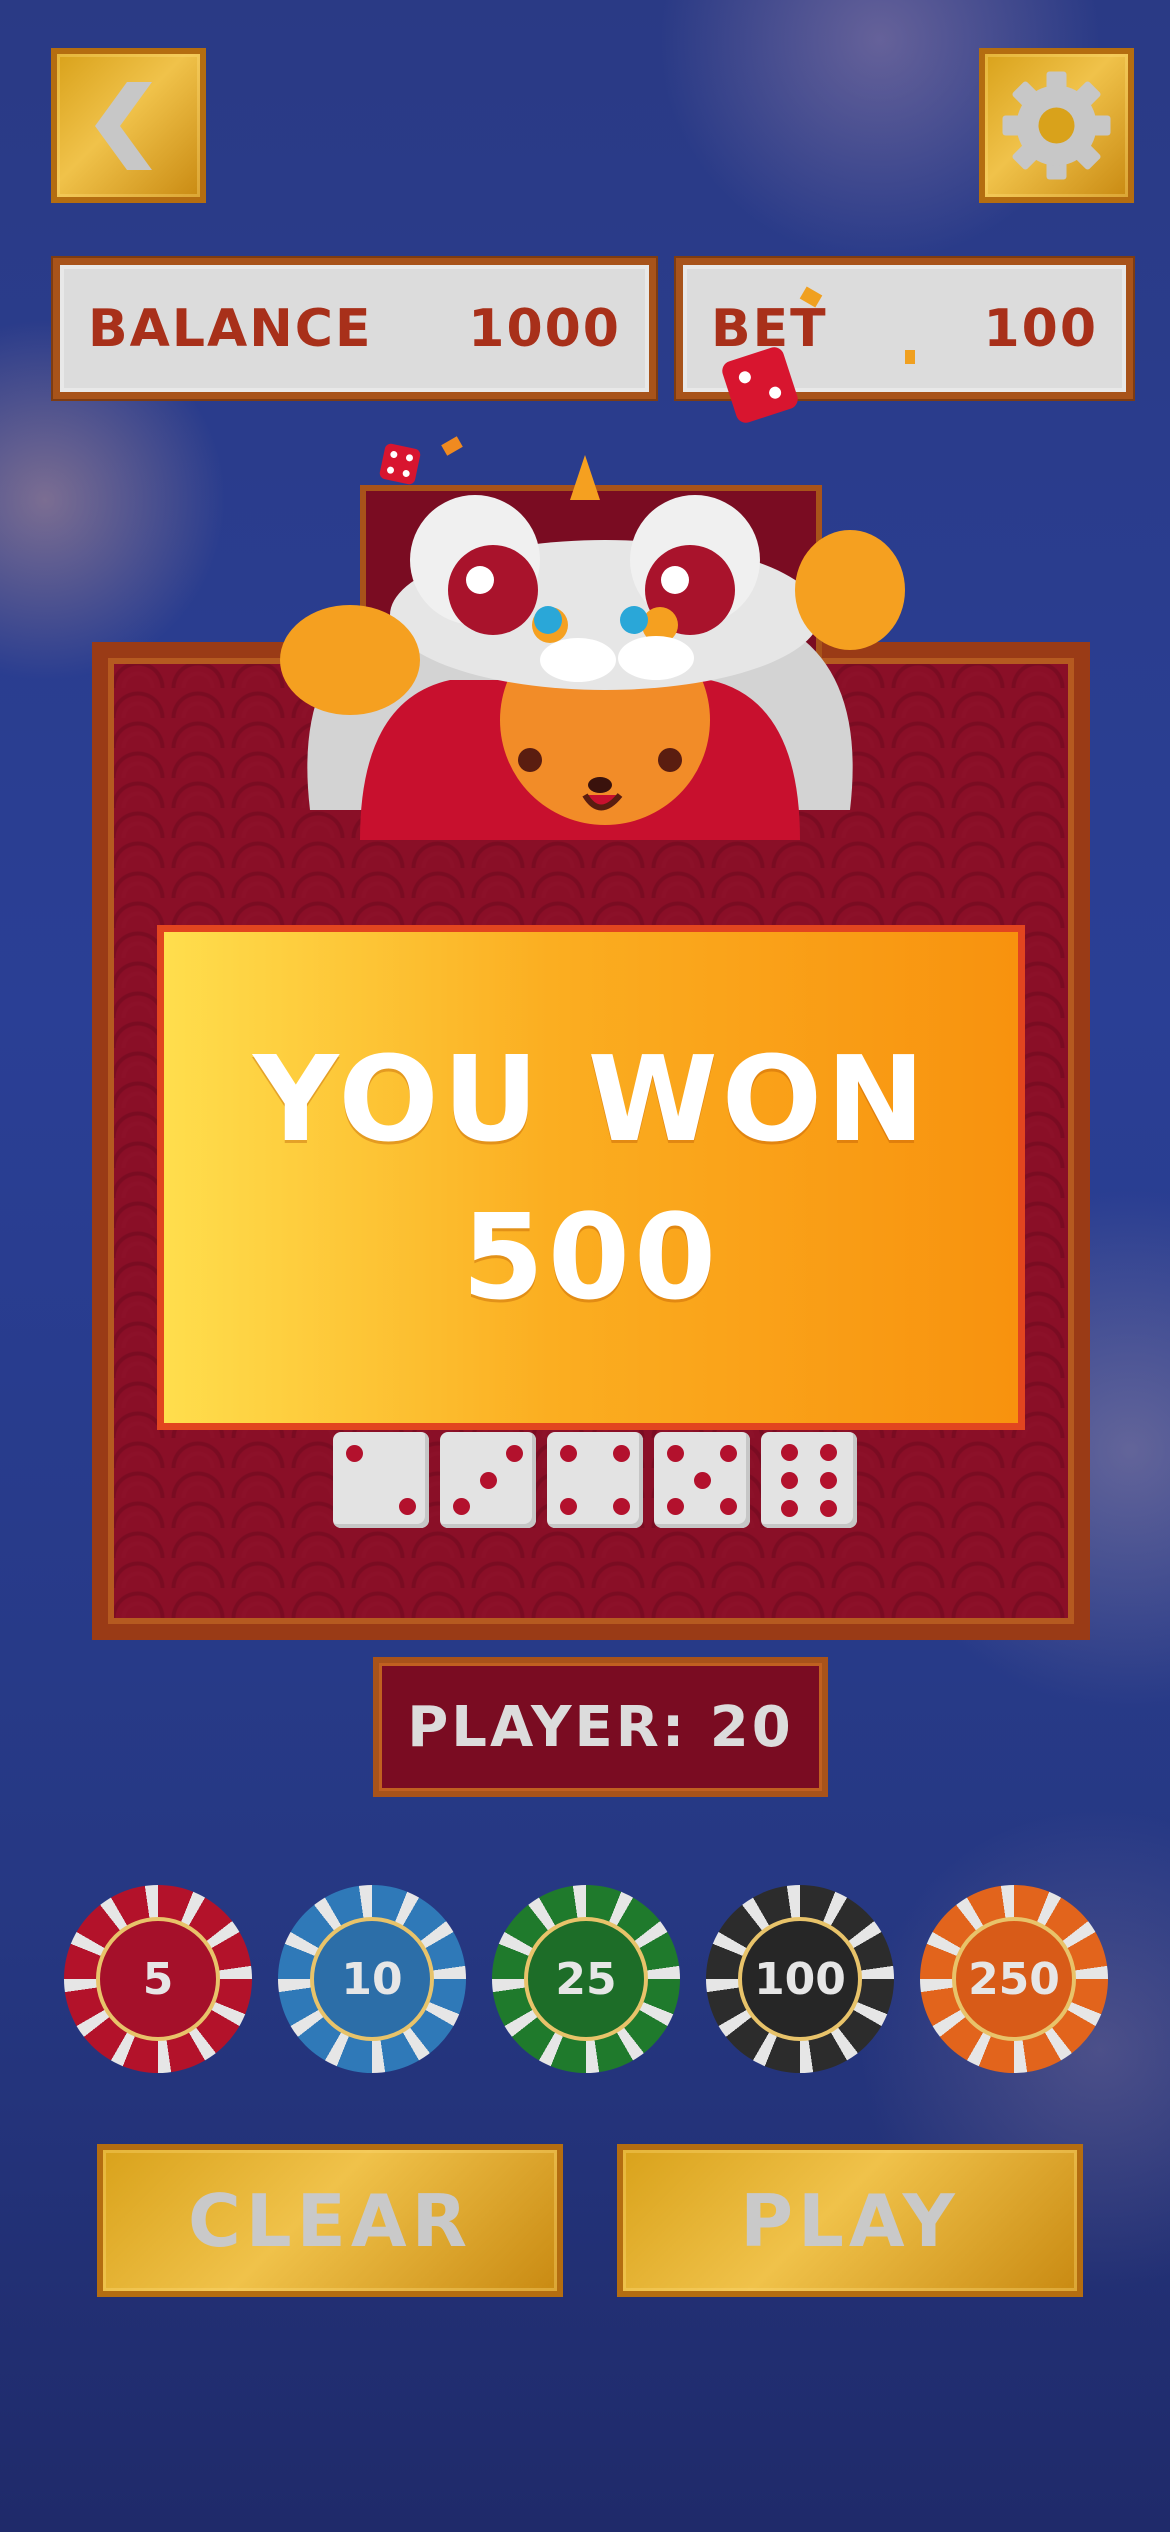 This screenshot has width=1170, height=2532. I want to click on lion-mascot-image, so click(592, 647).